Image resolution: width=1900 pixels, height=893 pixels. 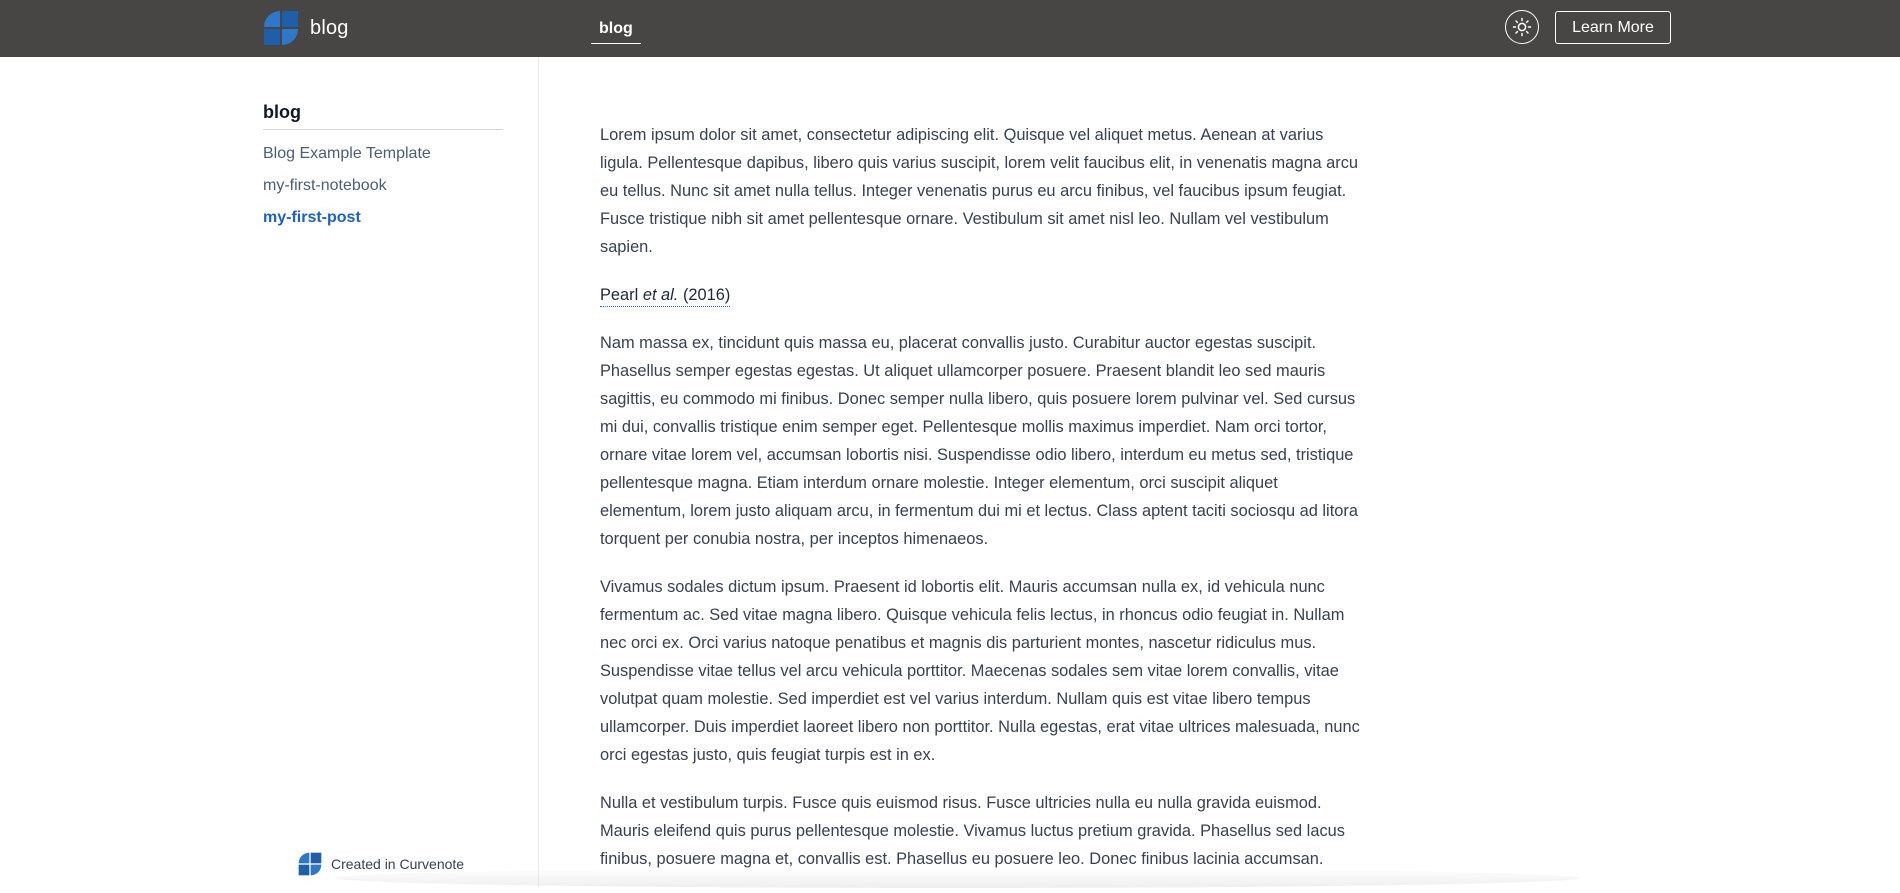 What do you see at coordinates (383, 116) in the screenshot?
I see `sidebar-heading: blog` at bounding box center [383, 116].